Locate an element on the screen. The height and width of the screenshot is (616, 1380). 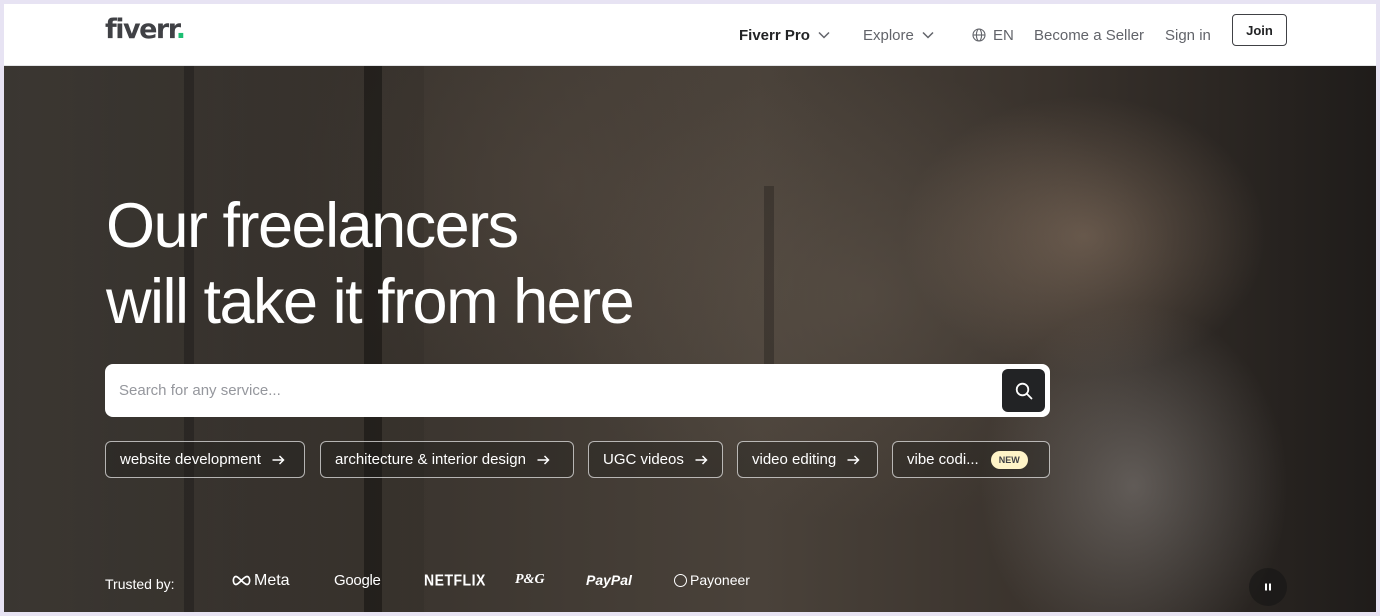
hero-headline-line-1: Our freelancers is located at coordinates (312, 226).